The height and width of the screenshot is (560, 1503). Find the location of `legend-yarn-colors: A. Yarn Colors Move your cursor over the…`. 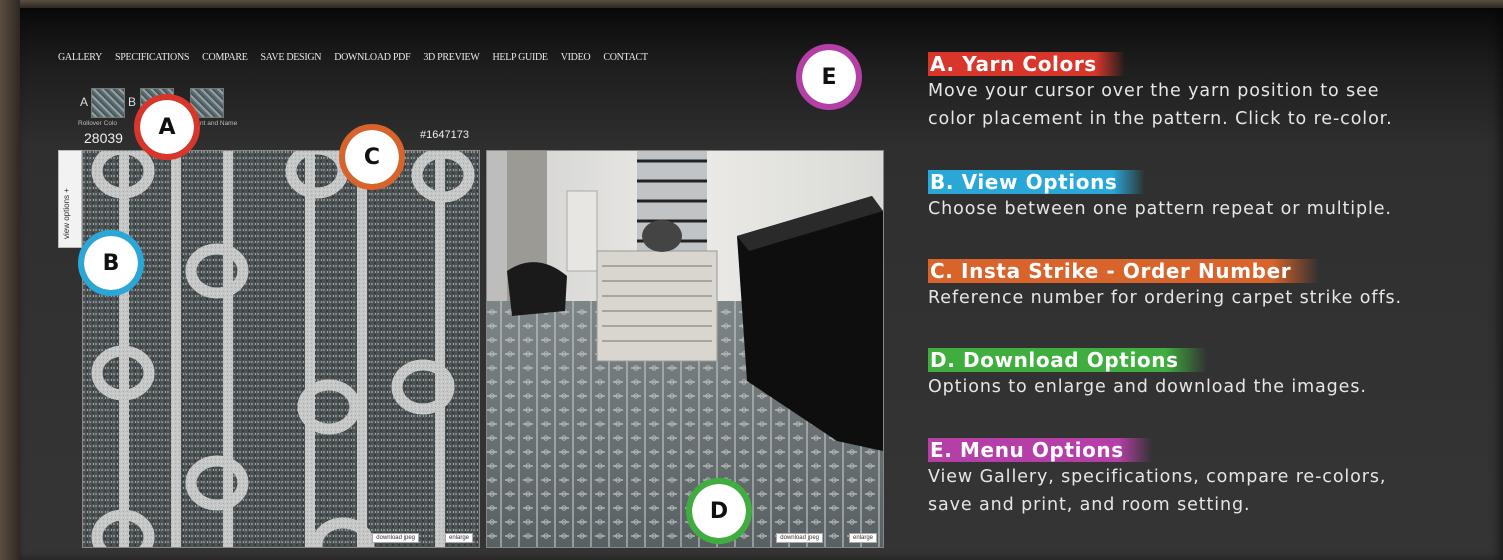

legend-yarn-colors: A. Yarn Colors Move your cursor over the… is located at coordinates (1160, 93).